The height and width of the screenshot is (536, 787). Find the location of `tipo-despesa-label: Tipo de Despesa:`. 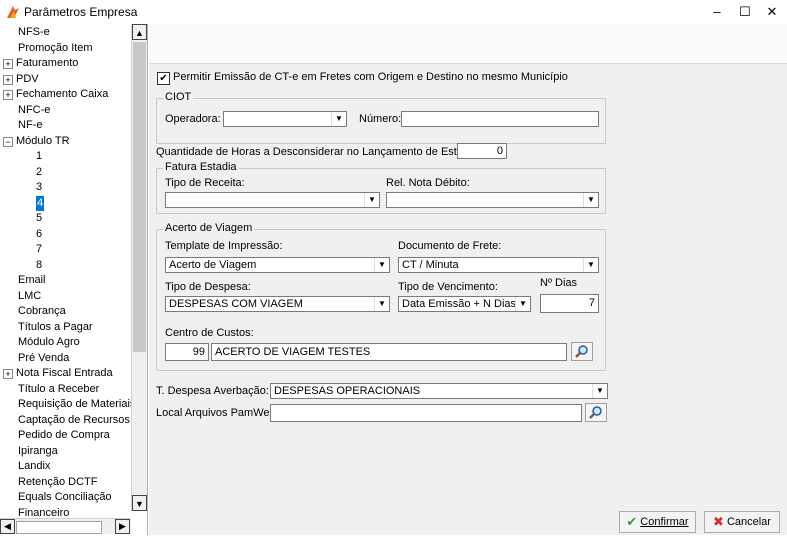

tipo-despesa-label: Tipo de Despesa: is located at coordinates (208, 287).